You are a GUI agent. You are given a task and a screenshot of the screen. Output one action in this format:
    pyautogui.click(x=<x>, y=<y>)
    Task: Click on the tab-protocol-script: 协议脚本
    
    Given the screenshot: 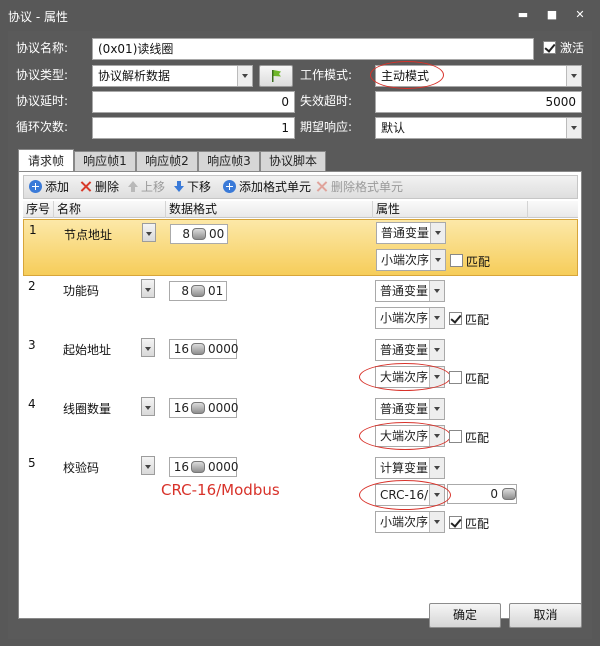 What is the action you would take?
    pyautogui.click(x=293, y=161)
    